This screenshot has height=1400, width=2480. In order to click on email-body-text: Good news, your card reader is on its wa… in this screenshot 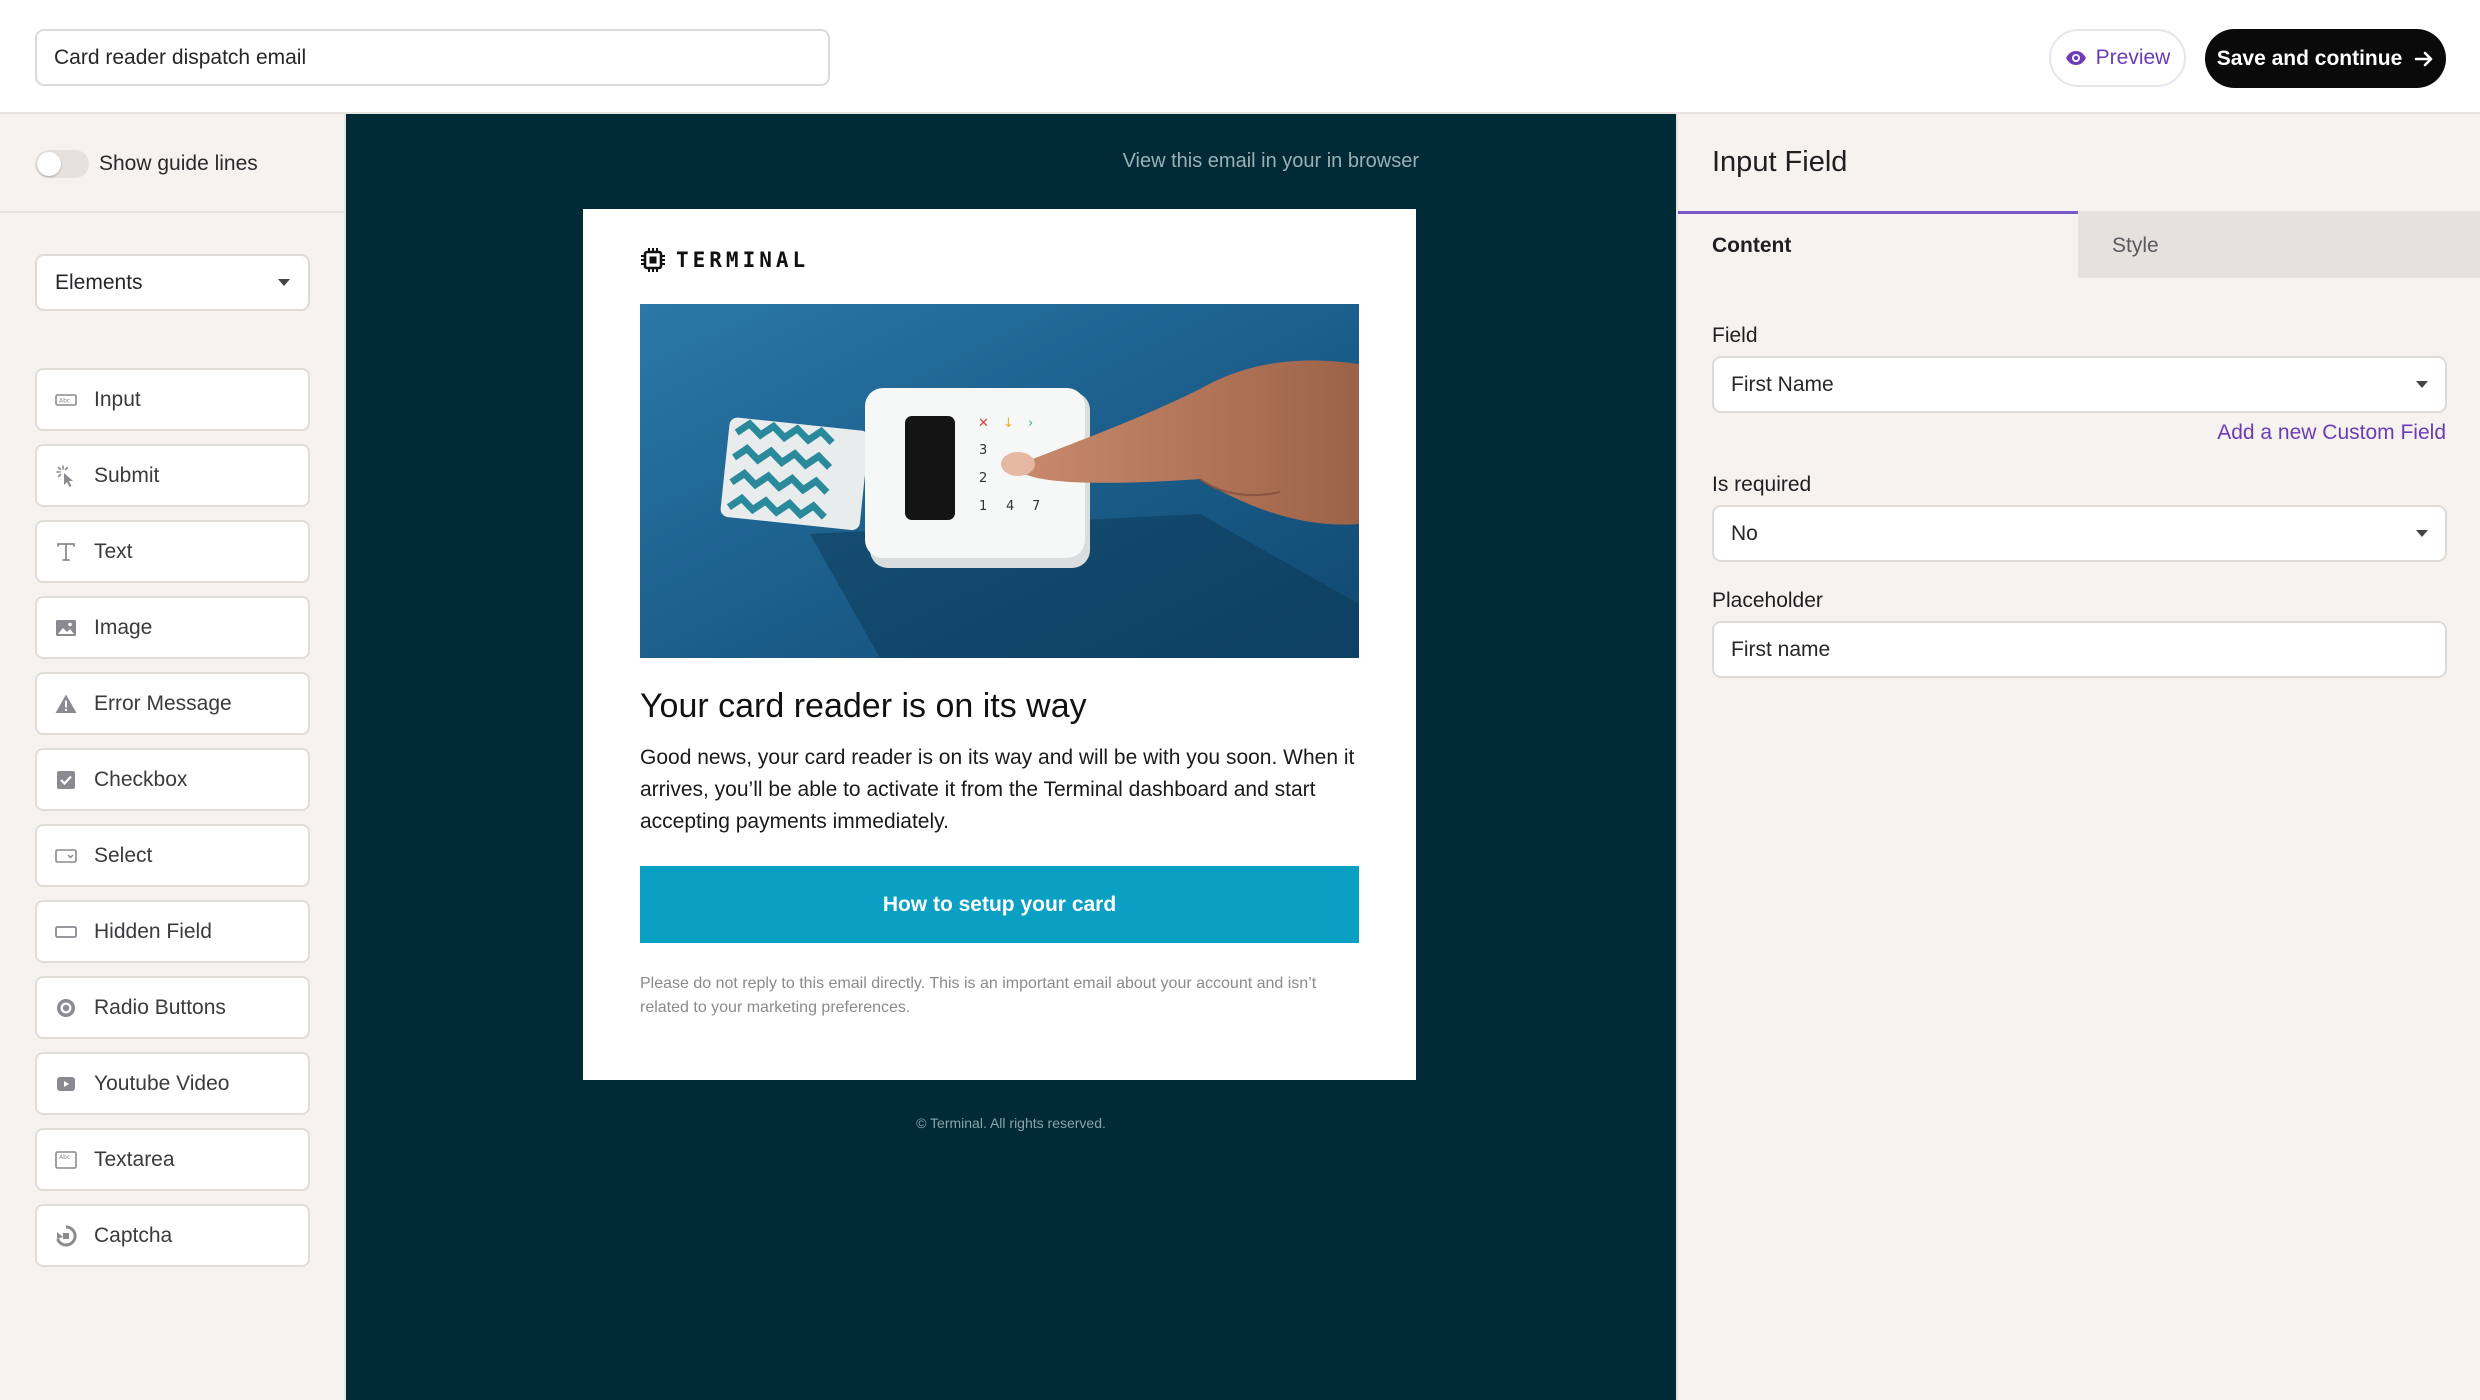, I will do `click(997, 789)`.